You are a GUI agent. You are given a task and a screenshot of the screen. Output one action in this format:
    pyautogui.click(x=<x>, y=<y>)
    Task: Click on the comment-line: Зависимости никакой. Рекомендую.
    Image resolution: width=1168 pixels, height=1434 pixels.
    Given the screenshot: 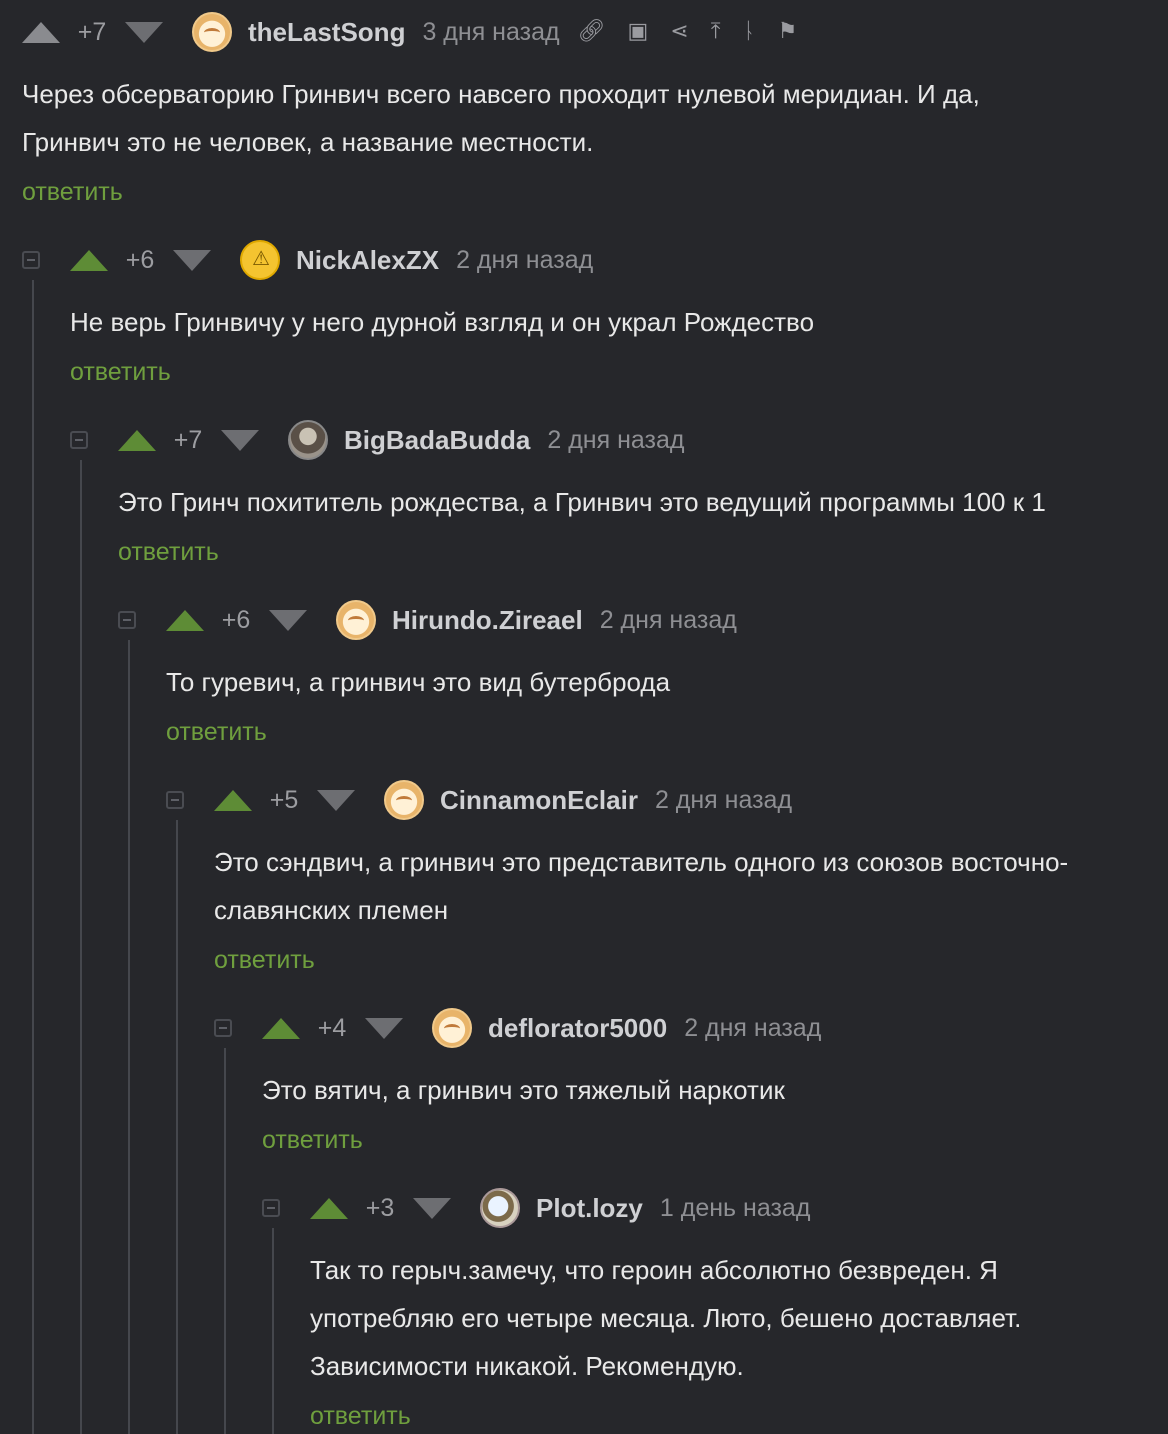 What is the action you would take?
    pyautogui.click(x=527, y=1366)
    